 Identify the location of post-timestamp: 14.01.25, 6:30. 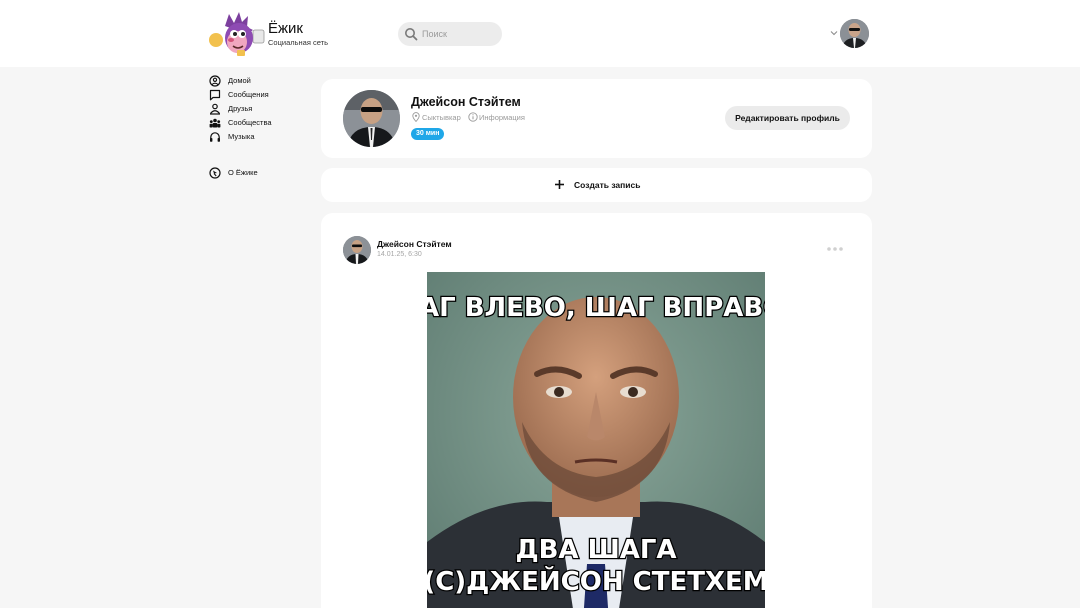
(399, 254).